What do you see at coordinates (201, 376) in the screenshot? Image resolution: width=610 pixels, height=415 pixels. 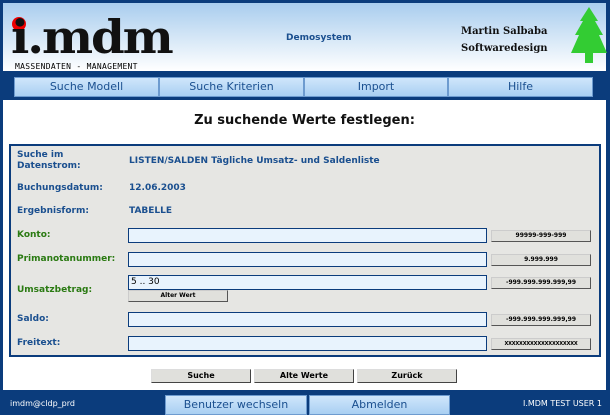 I see `suche-button: Suche` at bounding box center [201, 376].